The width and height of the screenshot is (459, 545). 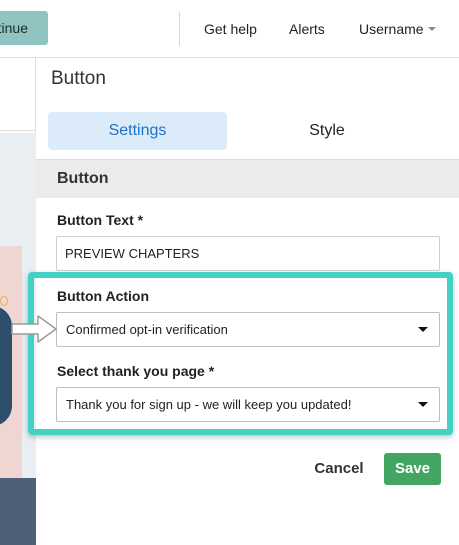 I want to click on cancel-button: Cancel, so click(x=339, y=469).